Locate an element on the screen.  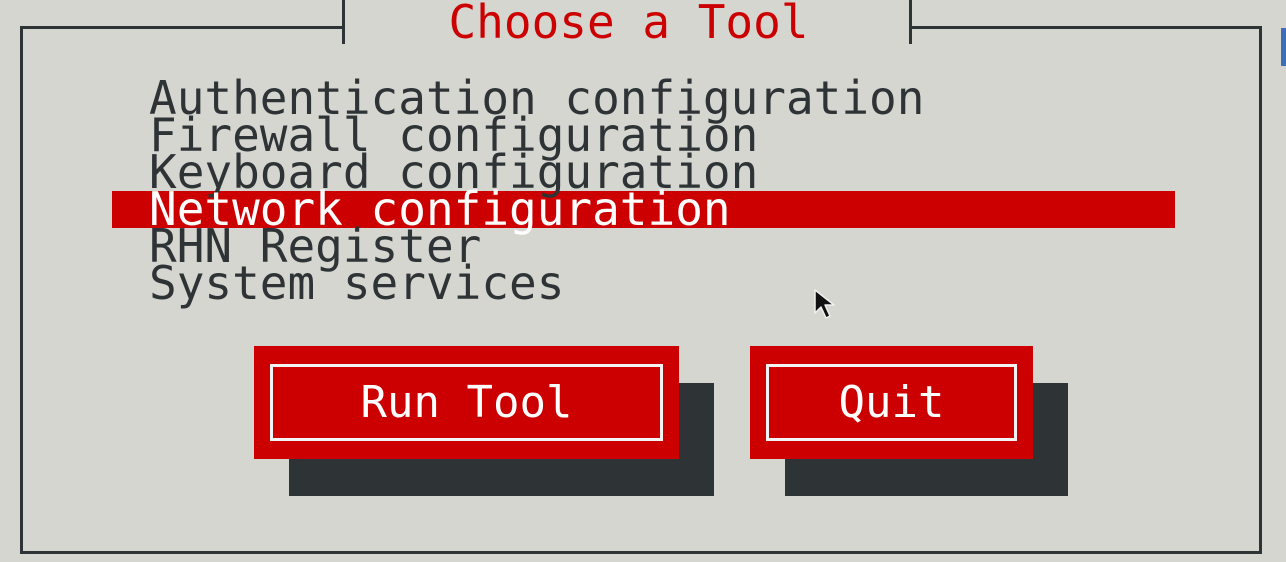
window-edge-strip is located at coordinates (1283, 47).